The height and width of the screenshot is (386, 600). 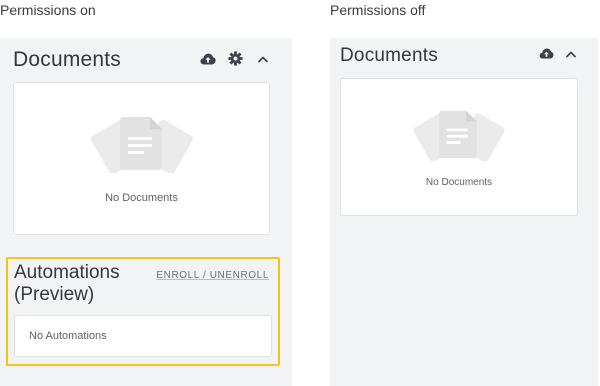 I want to click on automations-heading: Automations (Preview), so click(x=67, y=284).